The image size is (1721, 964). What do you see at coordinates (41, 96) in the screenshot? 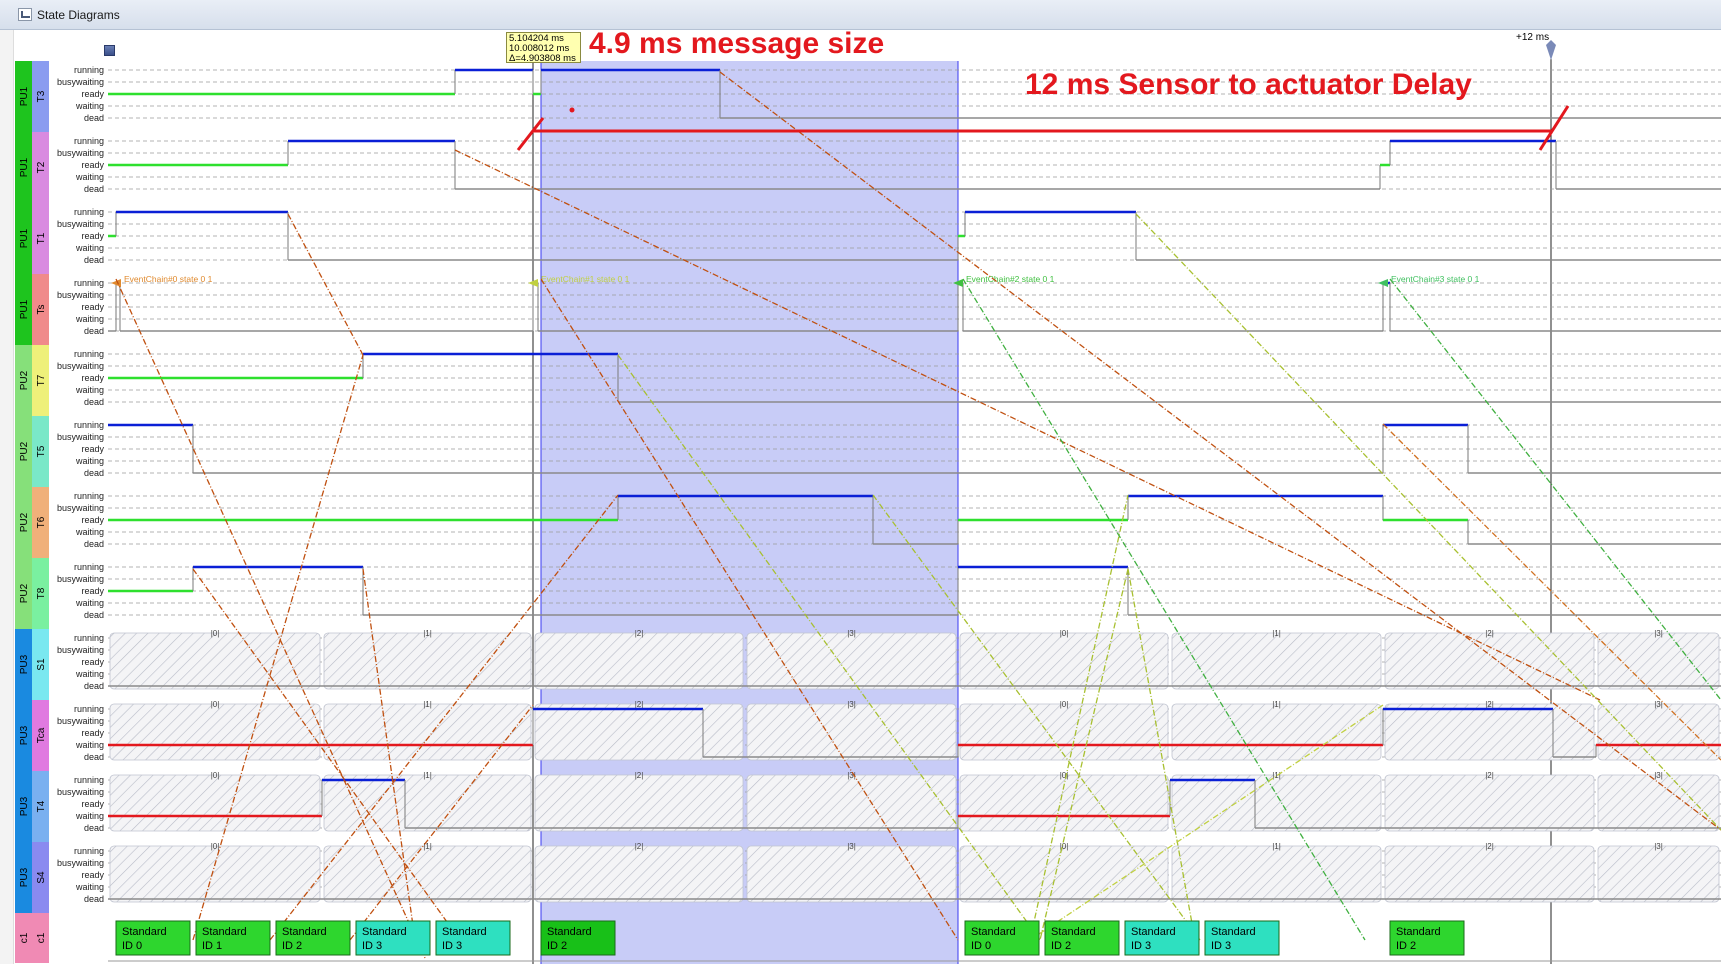
I see `task-label: T3` at bounding box center [41, 96].